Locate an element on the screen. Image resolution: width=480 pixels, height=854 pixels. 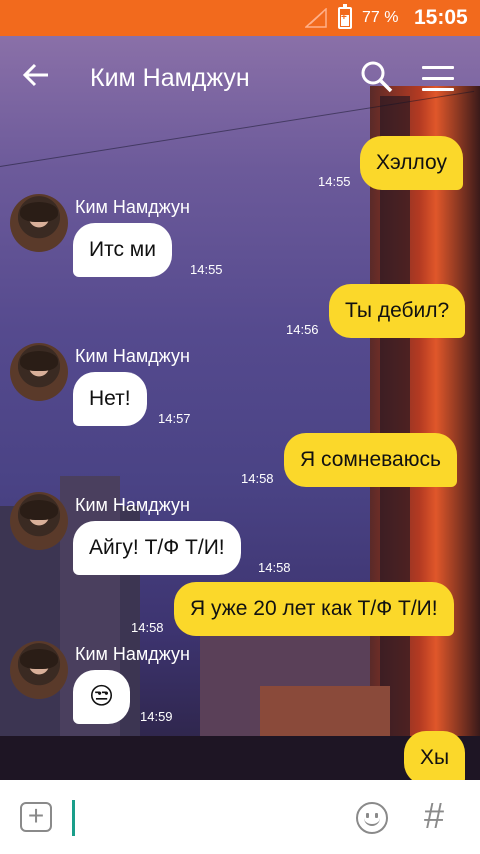
message-bubble-incoming: Нет! is located at coordinates (110, 399).